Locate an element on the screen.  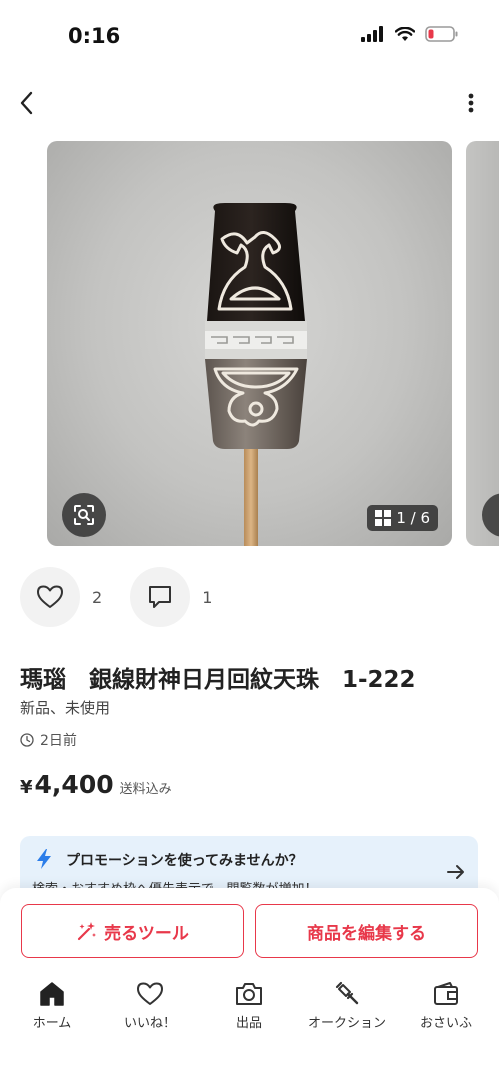
battery-icon is located at coordinates (441, 34).